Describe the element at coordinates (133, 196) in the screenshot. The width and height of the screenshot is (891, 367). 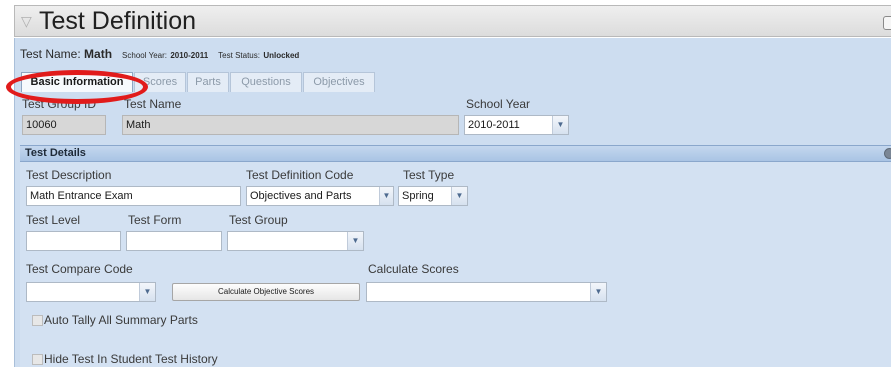
I see `test-description-input: Math Entrance Exam` at that location.